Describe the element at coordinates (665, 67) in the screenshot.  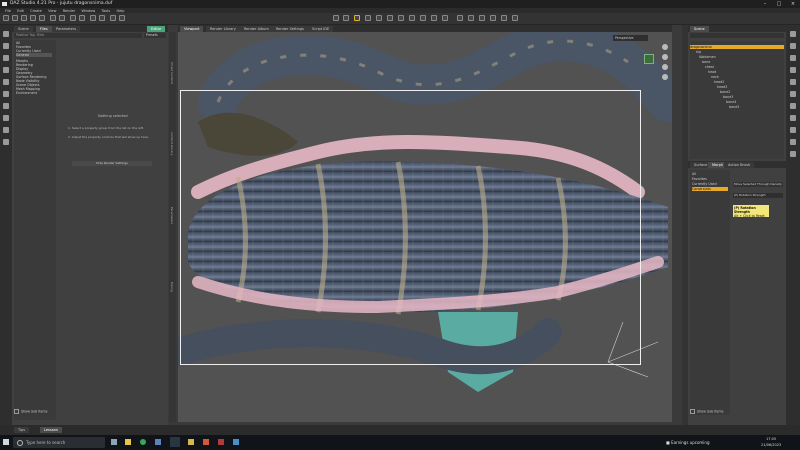
I see `zoom-icon` at that location.